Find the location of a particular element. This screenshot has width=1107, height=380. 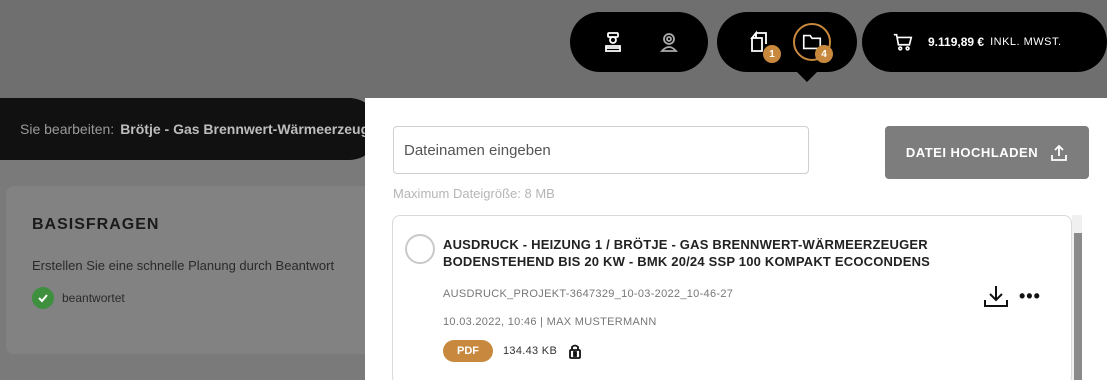

cart-pill: 9.119,89 € INKL. MWST. is located at coordinates (984, 42).